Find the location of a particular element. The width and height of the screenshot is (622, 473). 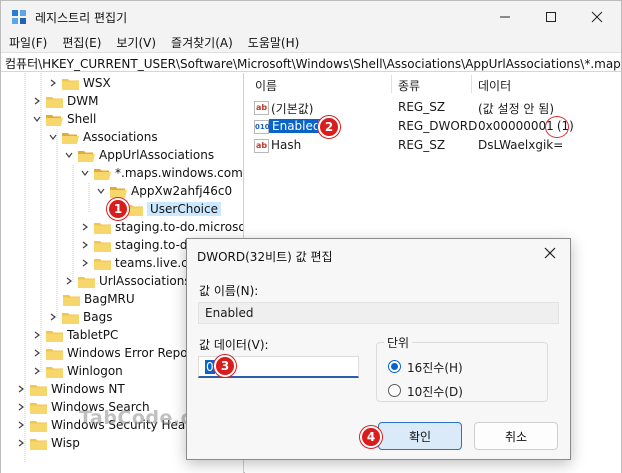

value-row-hash: ab Hash REG_SZ DsLWaelxgik= is located at coordinates (433, 146).